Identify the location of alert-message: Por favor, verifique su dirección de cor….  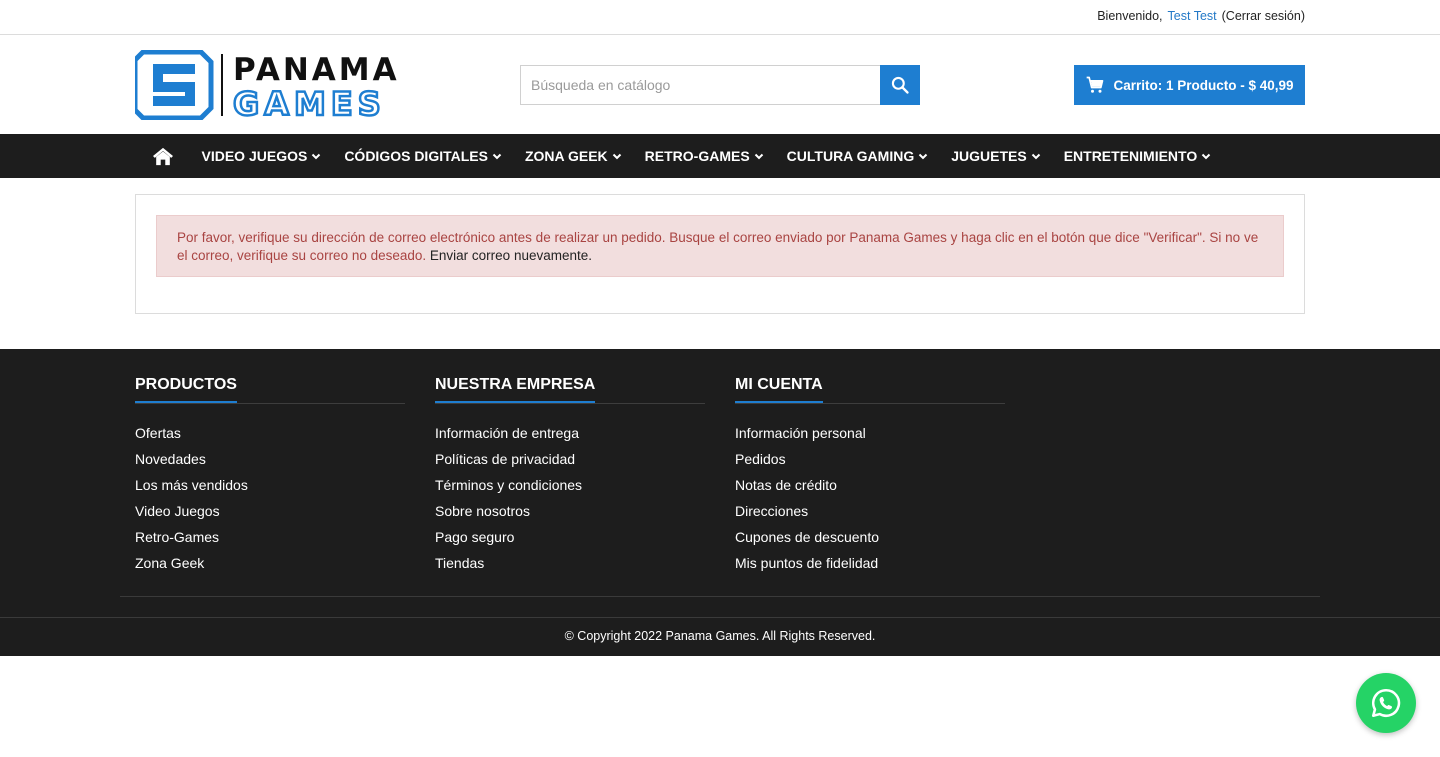
(718, 246).